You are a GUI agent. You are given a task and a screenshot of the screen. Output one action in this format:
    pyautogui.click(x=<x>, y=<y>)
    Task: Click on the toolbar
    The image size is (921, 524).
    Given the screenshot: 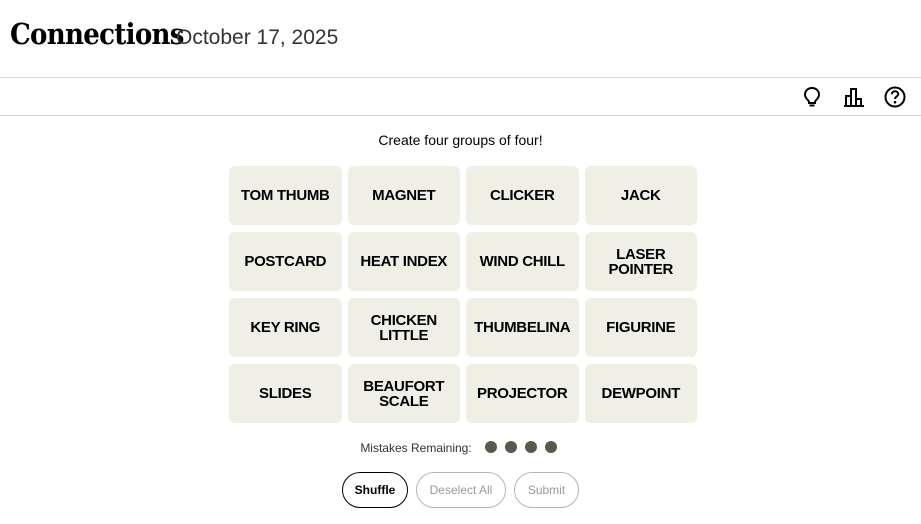 What is the action you would take?
    pyautogui.click(x=460, y=97)
    